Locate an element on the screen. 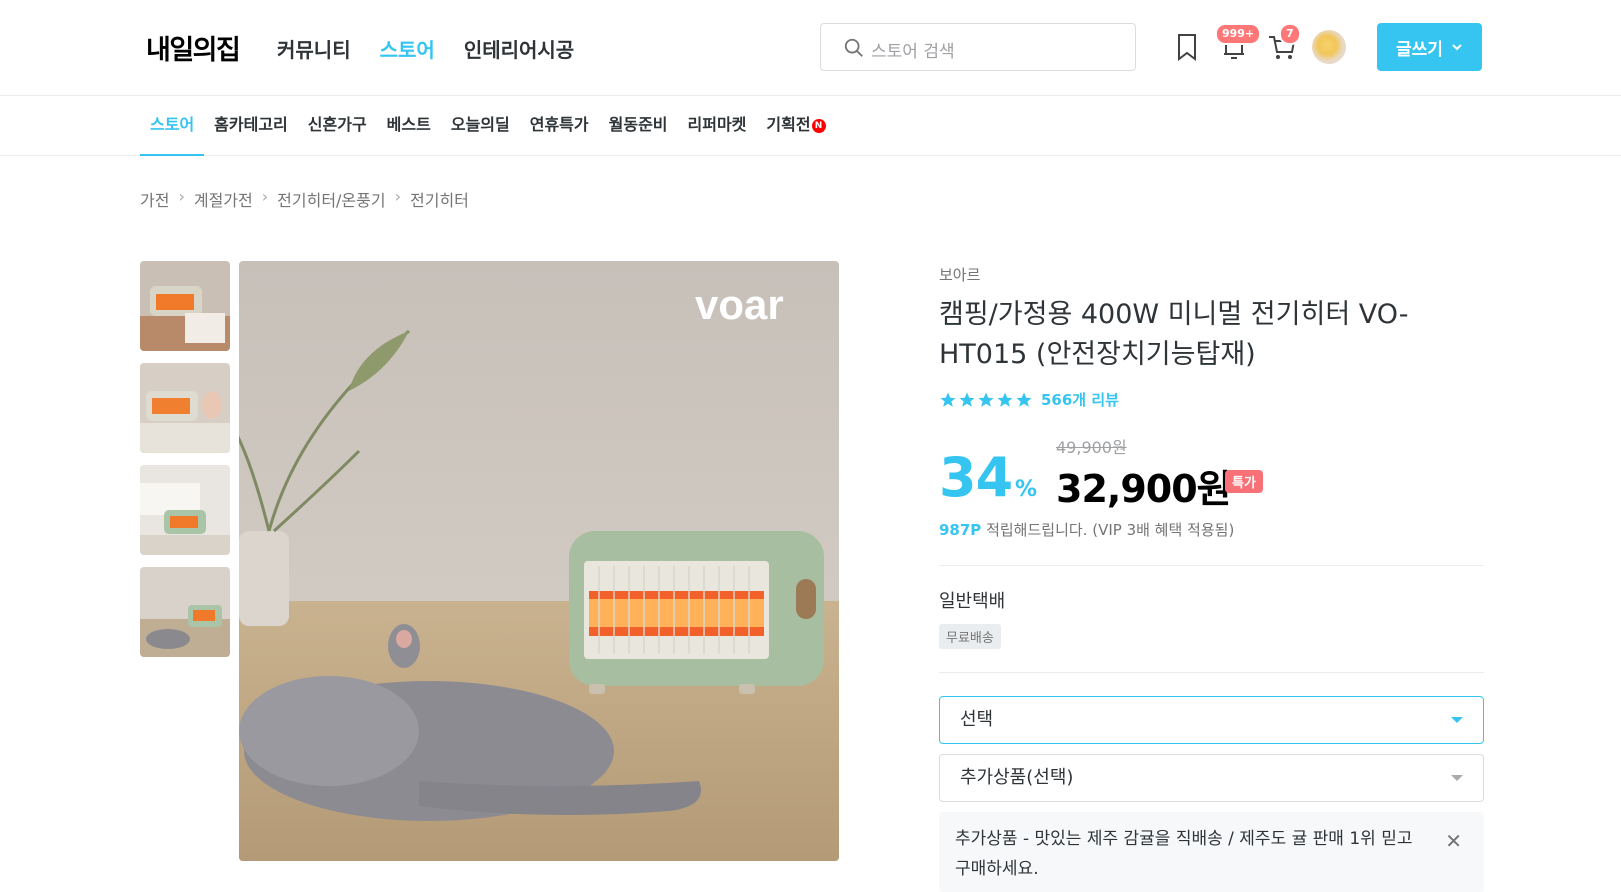  cart-button: 7 is located at coordinates (1283, 43).